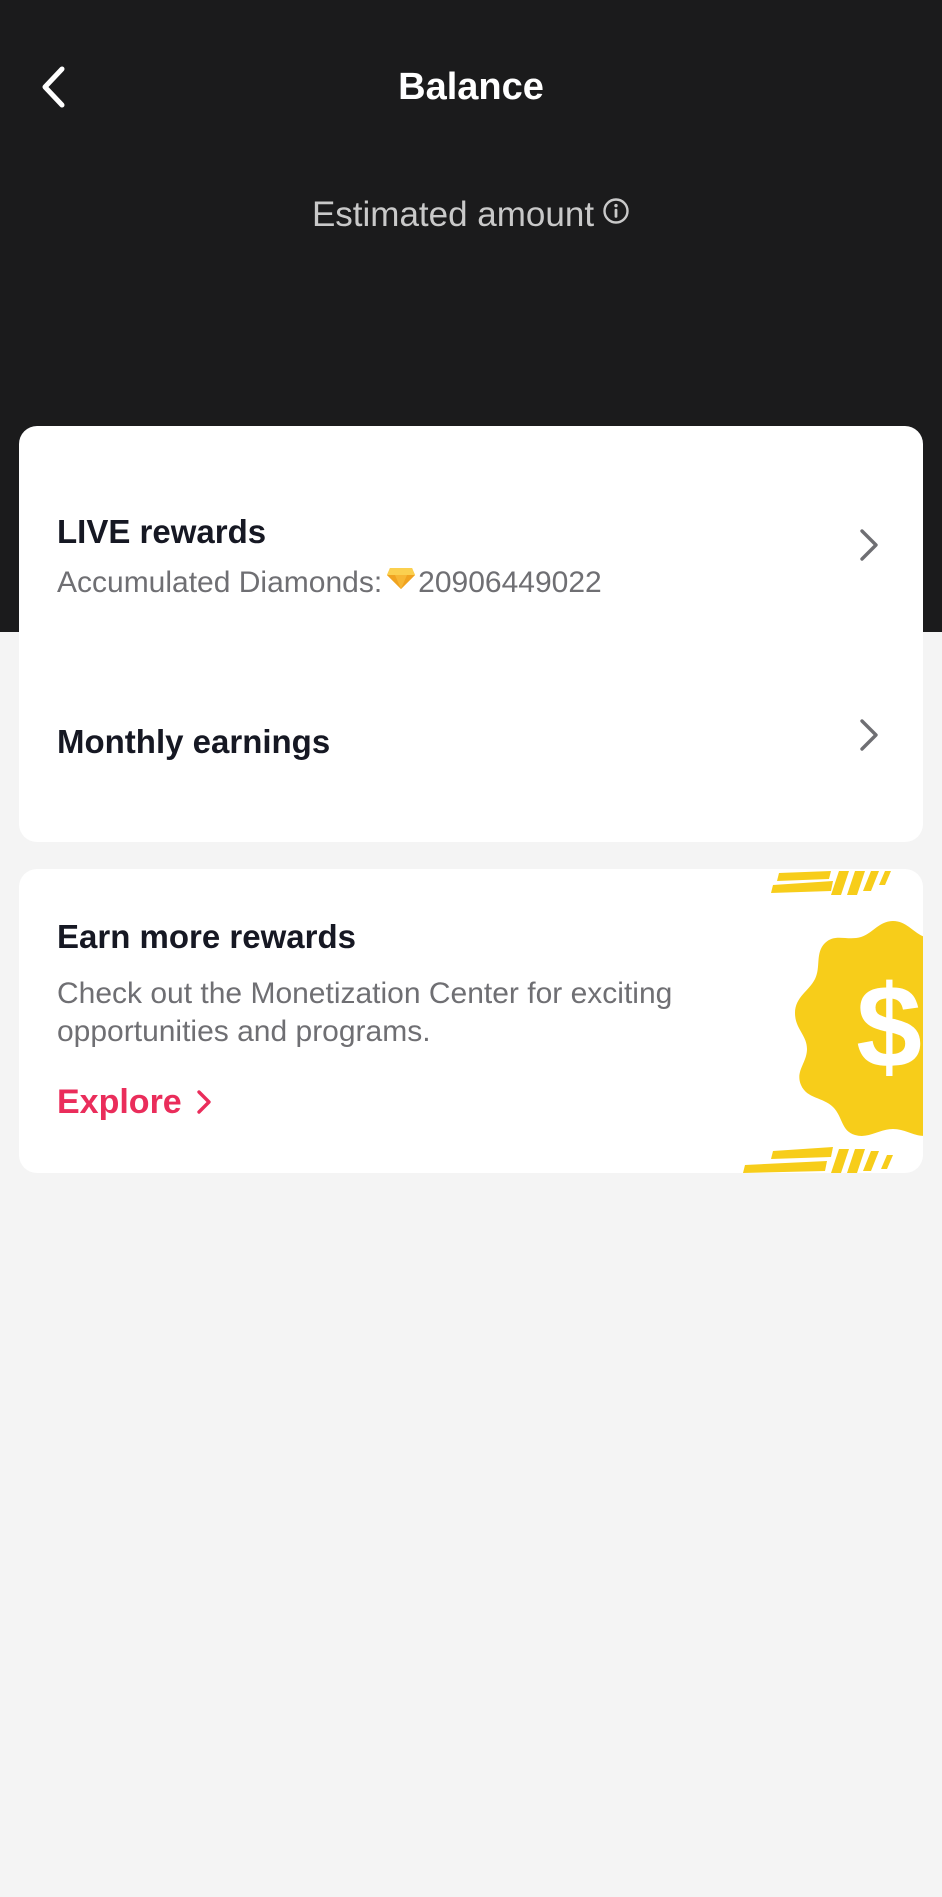 The width and height of the screenshot is (942, 1897). Describe the element at coordinates (220, 582) in the screenshot. I see `diamonds-label: Accumulated Diamonds:` at that location.